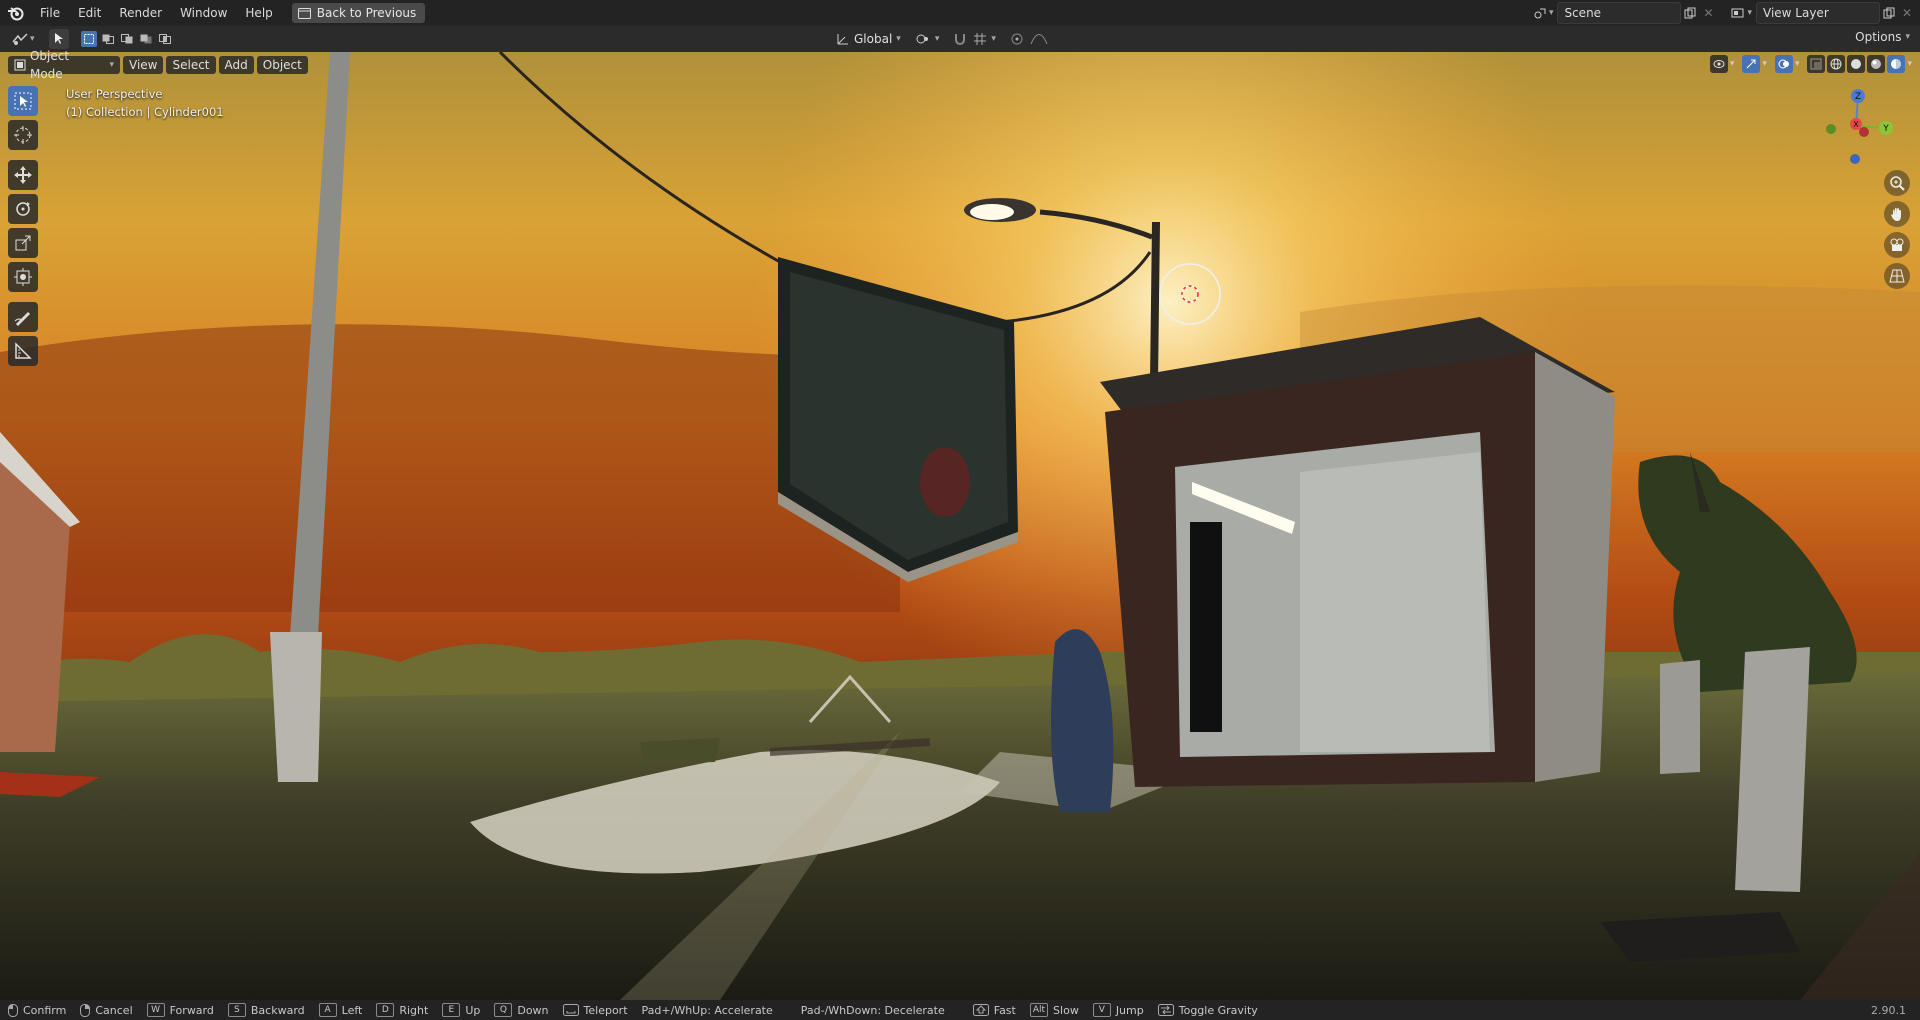 The width and height of the screenshot is (1920, 1020). Describe the element at coordinates (1751, 64) in the screenshot. I see `gizmo-toggle-icon` at that location.